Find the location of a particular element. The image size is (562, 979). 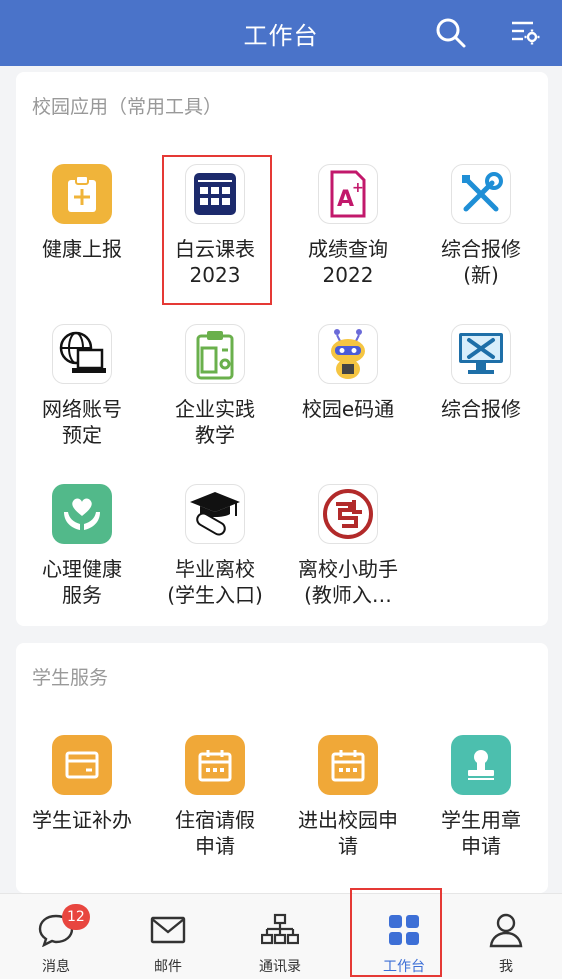

app-campus-ecode: 校园e码通 is located at coordinates (348, 373).